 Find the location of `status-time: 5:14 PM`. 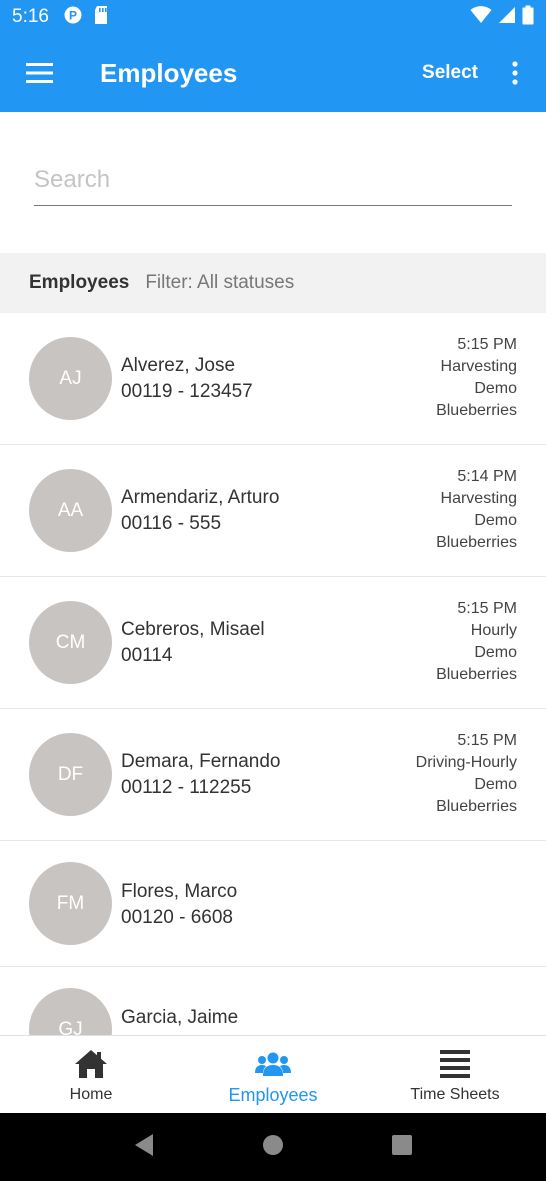

status-time: 5:14 PM is located at coordinates (487, 476).